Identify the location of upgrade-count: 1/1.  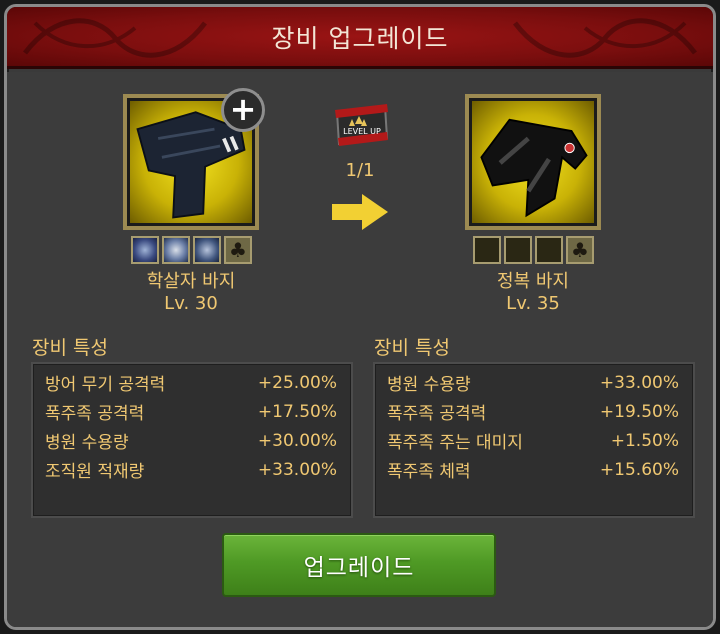
(360, 170).